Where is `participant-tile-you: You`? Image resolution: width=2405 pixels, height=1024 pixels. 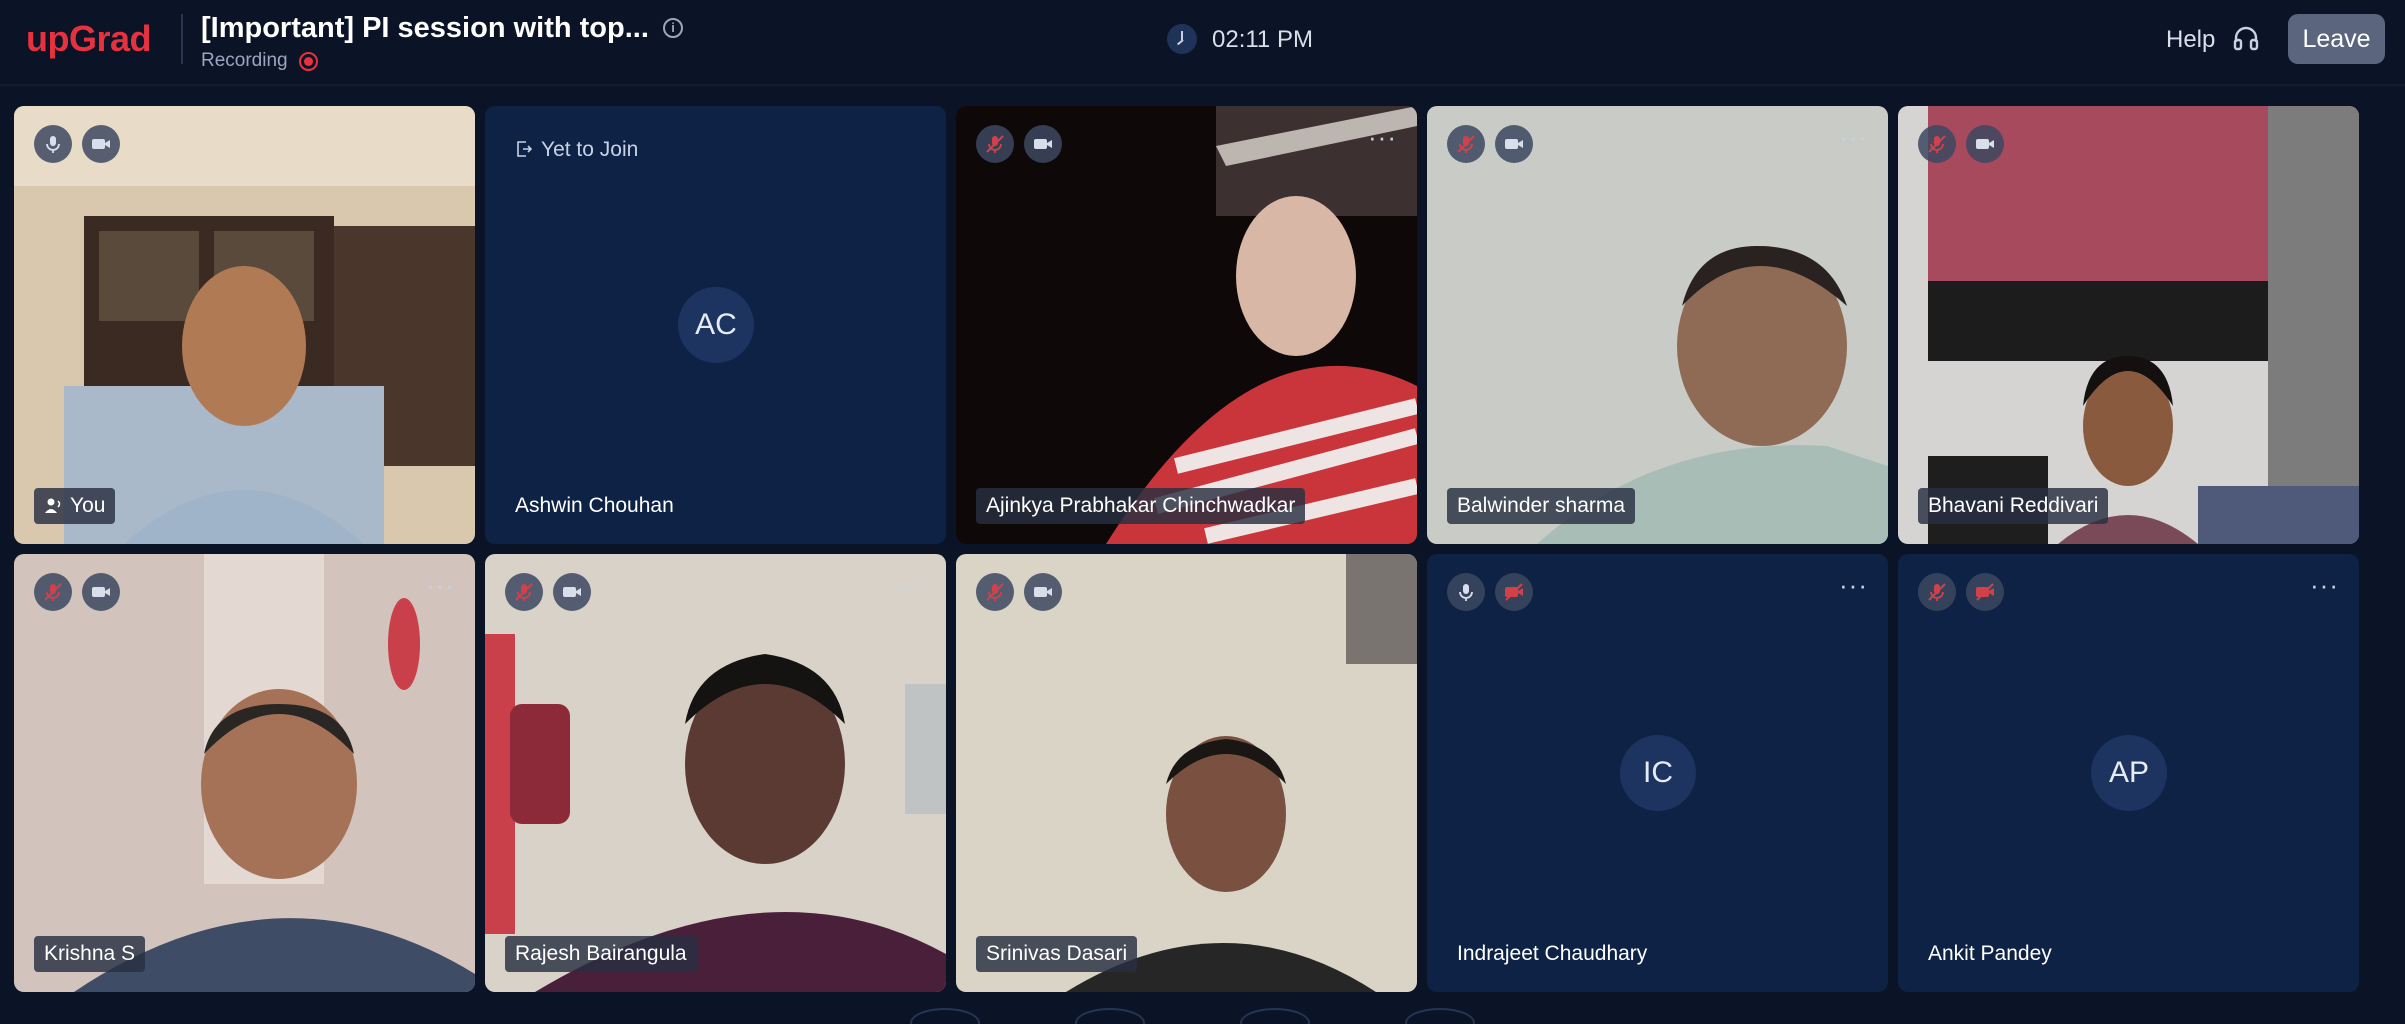
participant-tile-you: You is located at coordinates (244, 325).